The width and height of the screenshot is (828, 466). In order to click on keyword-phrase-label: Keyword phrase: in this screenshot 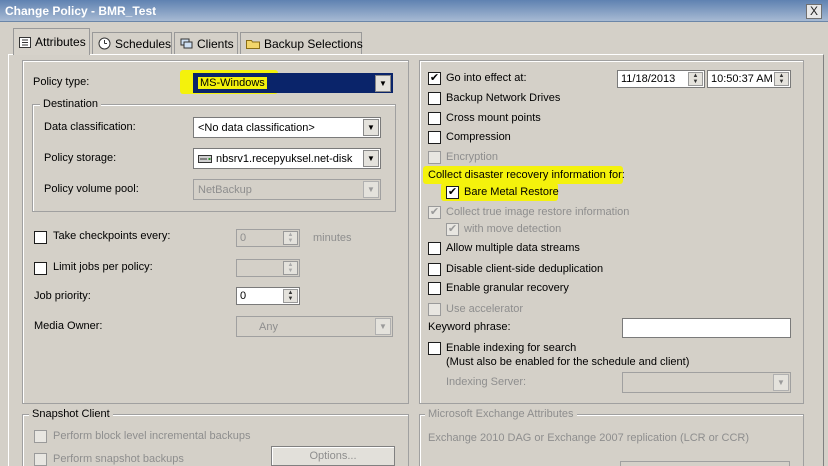, I will do `click(469, 327)`.